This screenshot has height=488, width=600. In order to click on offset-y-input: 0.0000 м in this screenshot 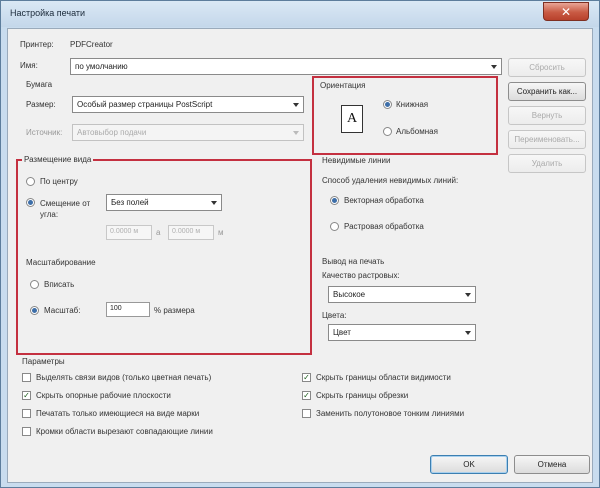, I will do `click(191, 232)`.